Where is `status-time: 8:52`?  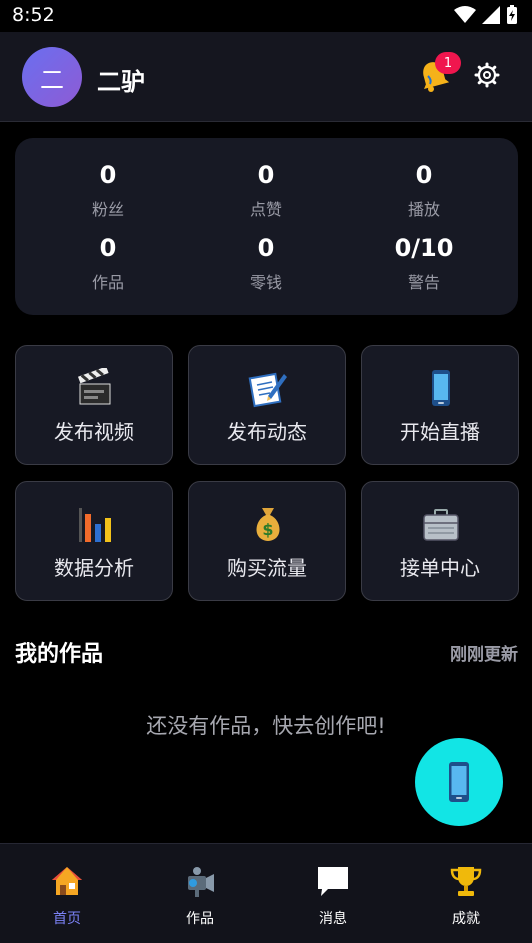 status-time: 8:52 is located at coordinates (33, 15).